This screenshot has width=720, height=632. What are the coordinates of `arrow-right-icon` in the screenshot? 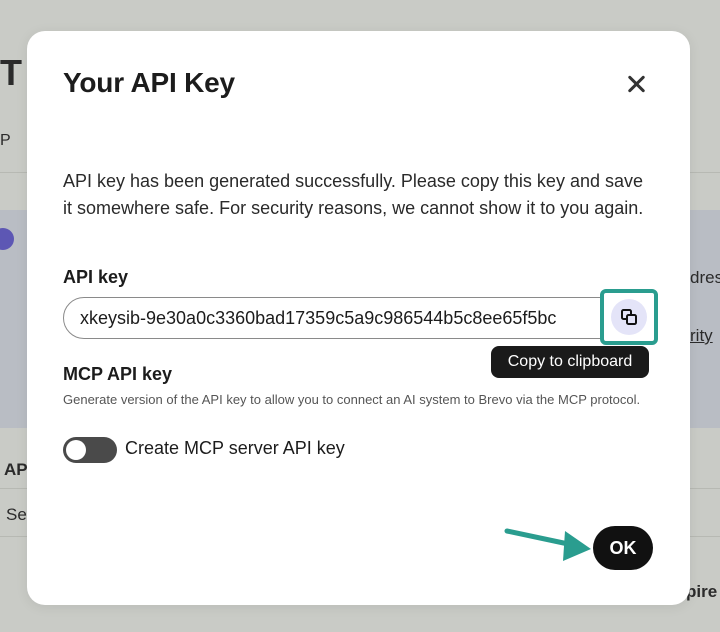 It's located at (547, 544).